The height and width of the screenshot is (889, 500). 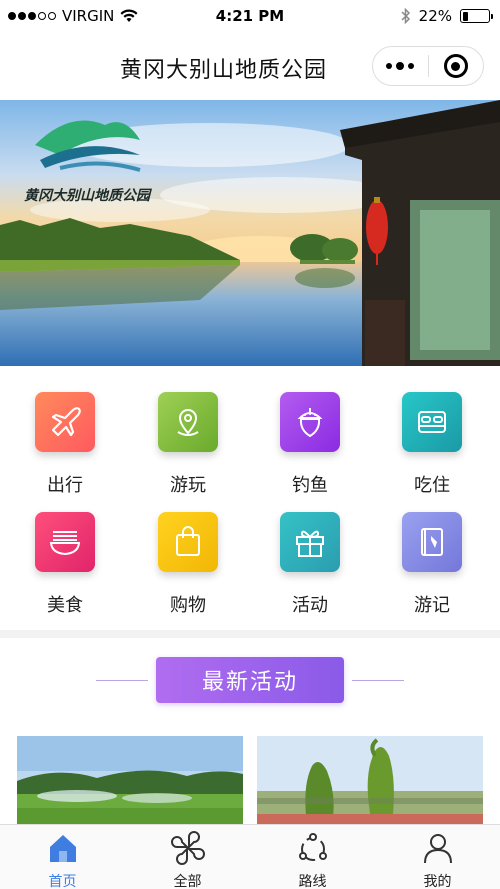 What do you see at coordinates (65, 422) in the screenshot?
I see `airplane-icon` at bounding box center [65, 422].